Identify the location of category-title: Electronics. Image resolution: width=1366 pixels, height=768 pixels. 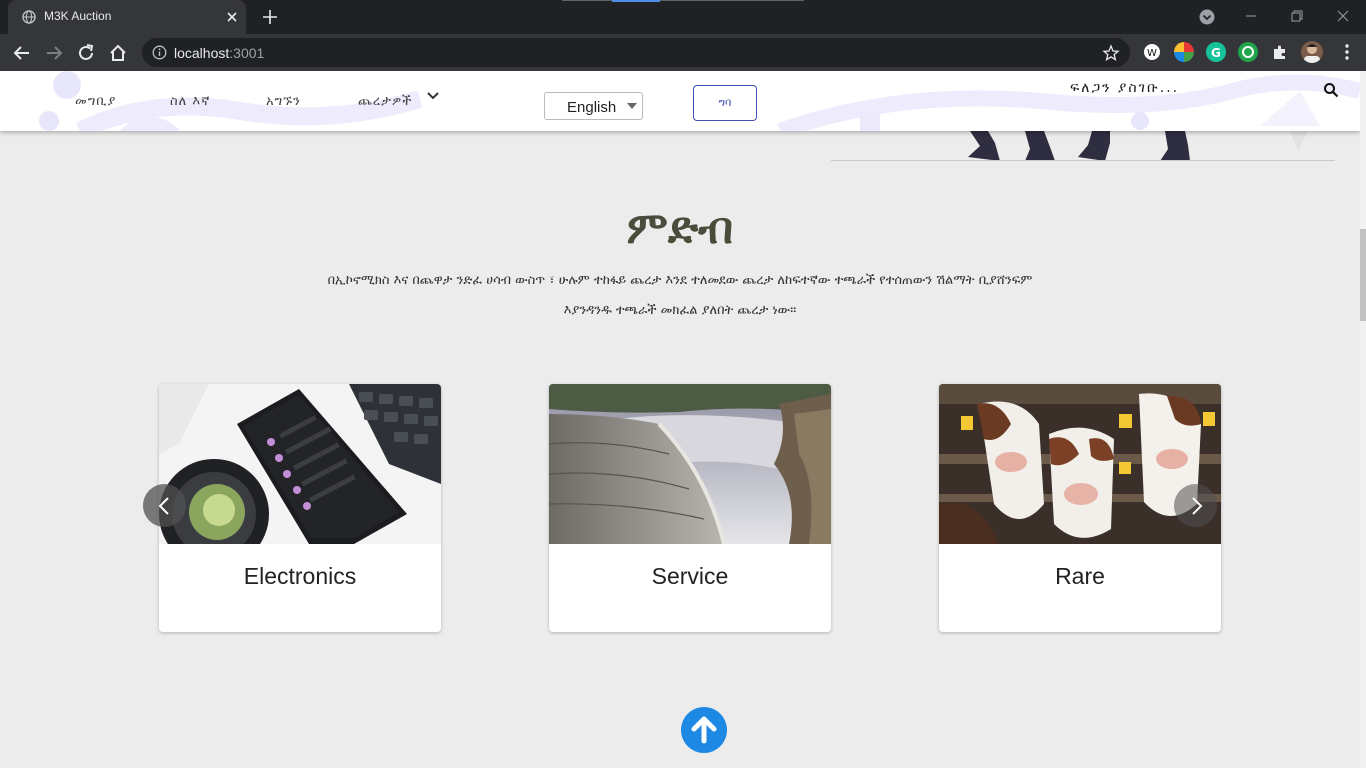
(300, 576).